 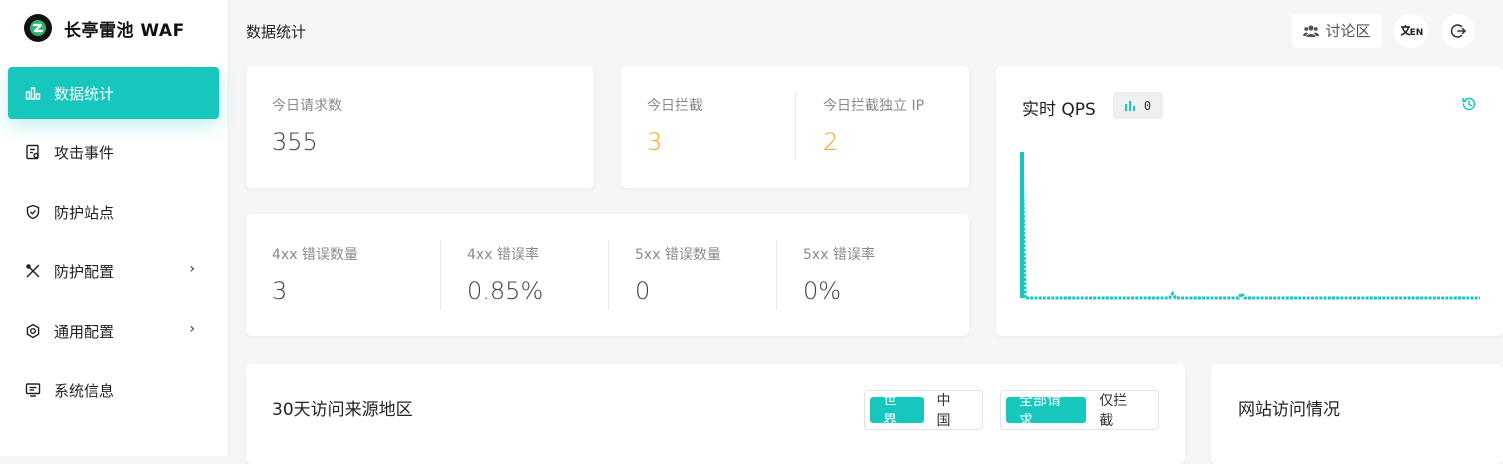 What do you see at coordinates (839, 255) in the screenshot?
I see `5xx-rate-label: 5xx 错误率` at bounding box center [839, 255].